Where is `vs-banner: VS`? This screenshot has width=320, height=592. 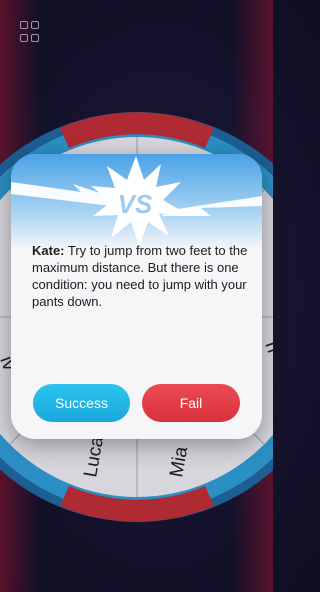 vs-banner: VS is located at coordinates (136, 201).